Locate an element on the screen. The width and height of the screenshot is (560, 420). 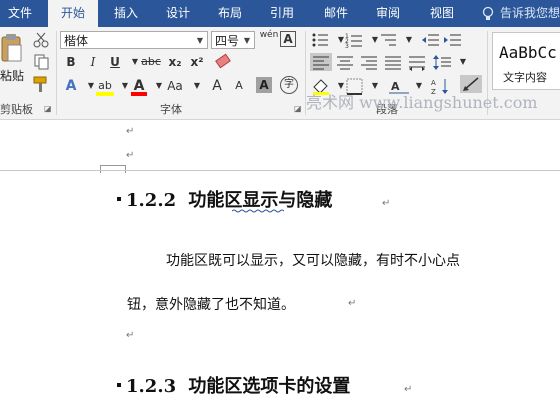
header-margin-marker is located at coordinates (113, 169).